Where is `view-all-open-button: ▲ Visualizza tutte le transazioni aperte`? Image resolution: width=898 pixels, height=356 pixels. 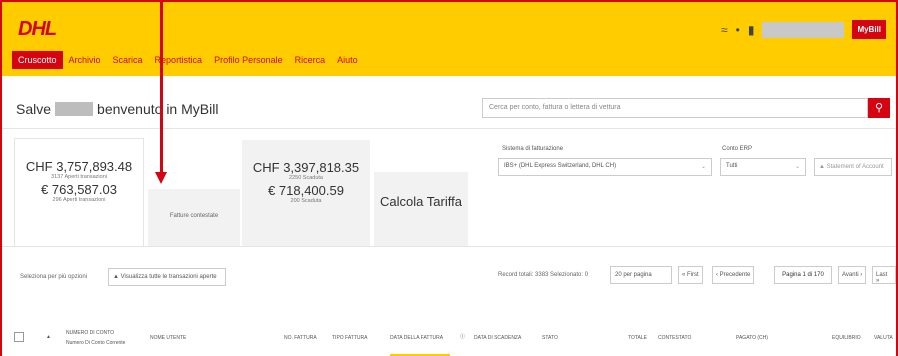 view-all-open-button: ▲ Visualizza tutte le transazioni aperte is located at coordinates (167, 277).